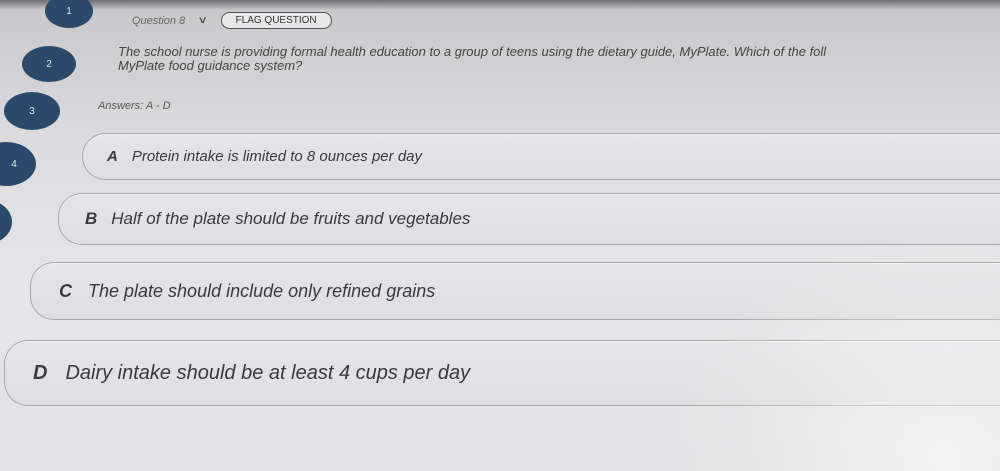 The width and height of the screenshot is (1000, 471). I want to click on question-nav-3-label: 3, so click(32, 111).